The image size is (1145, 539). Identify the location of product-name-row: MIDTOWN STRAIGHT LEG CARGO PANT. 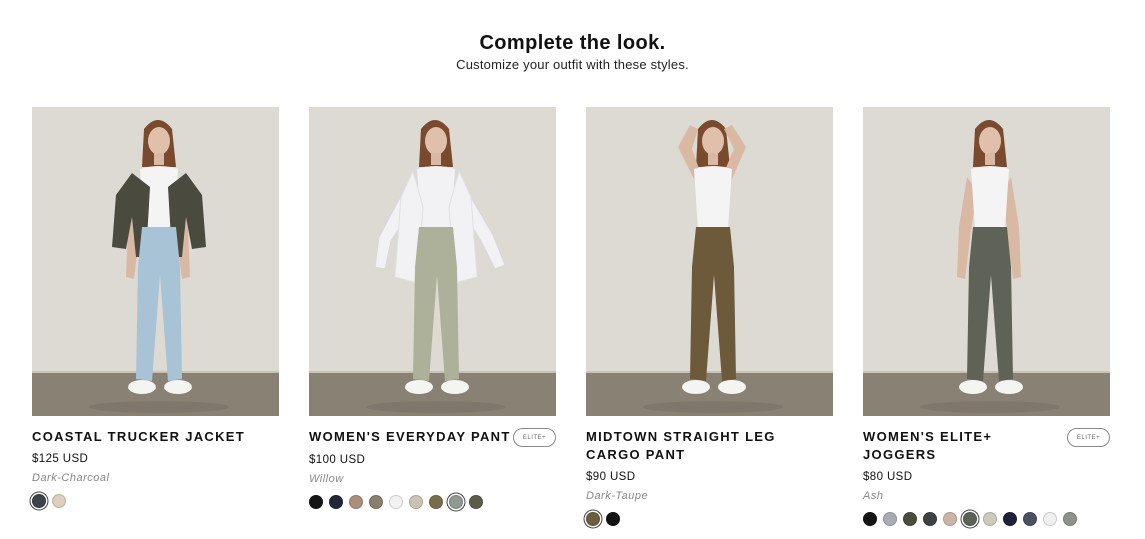
(709, 446).